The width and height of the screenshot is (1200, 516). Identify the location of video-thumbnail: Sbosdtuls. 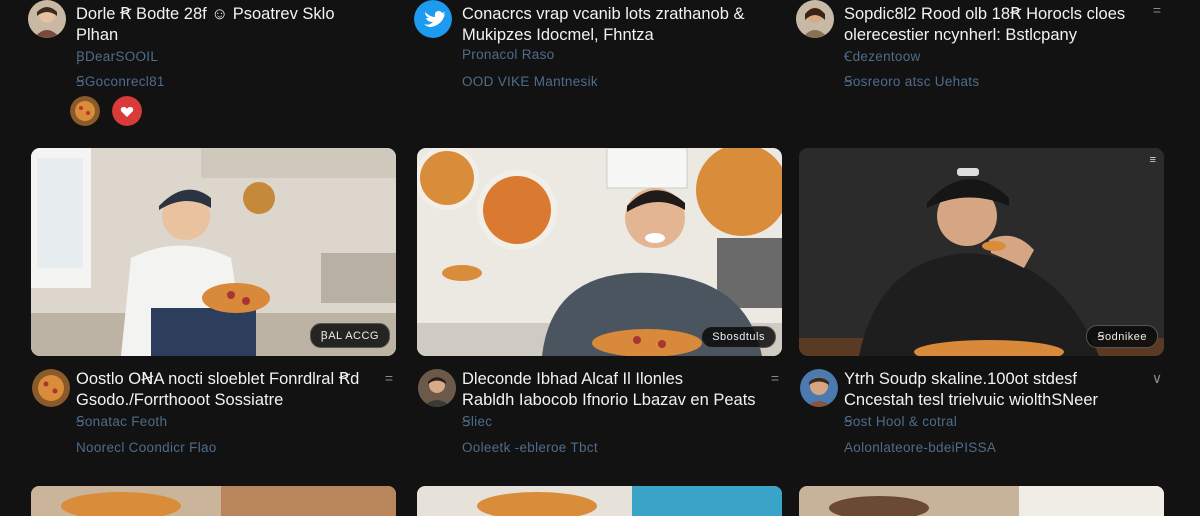
(599, 252).